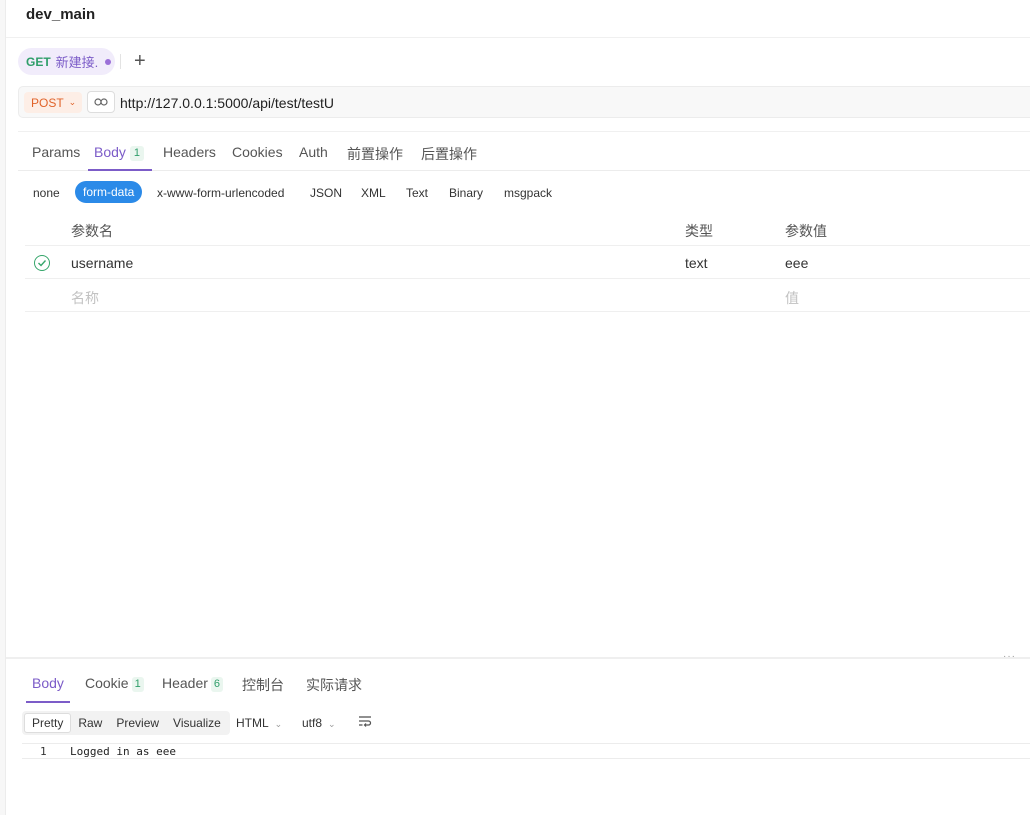  What do you see at coordinates (319, 723) in the screenshot?
I see `encoding-select: utf8 ⌄` at bounding box center [319, 723].